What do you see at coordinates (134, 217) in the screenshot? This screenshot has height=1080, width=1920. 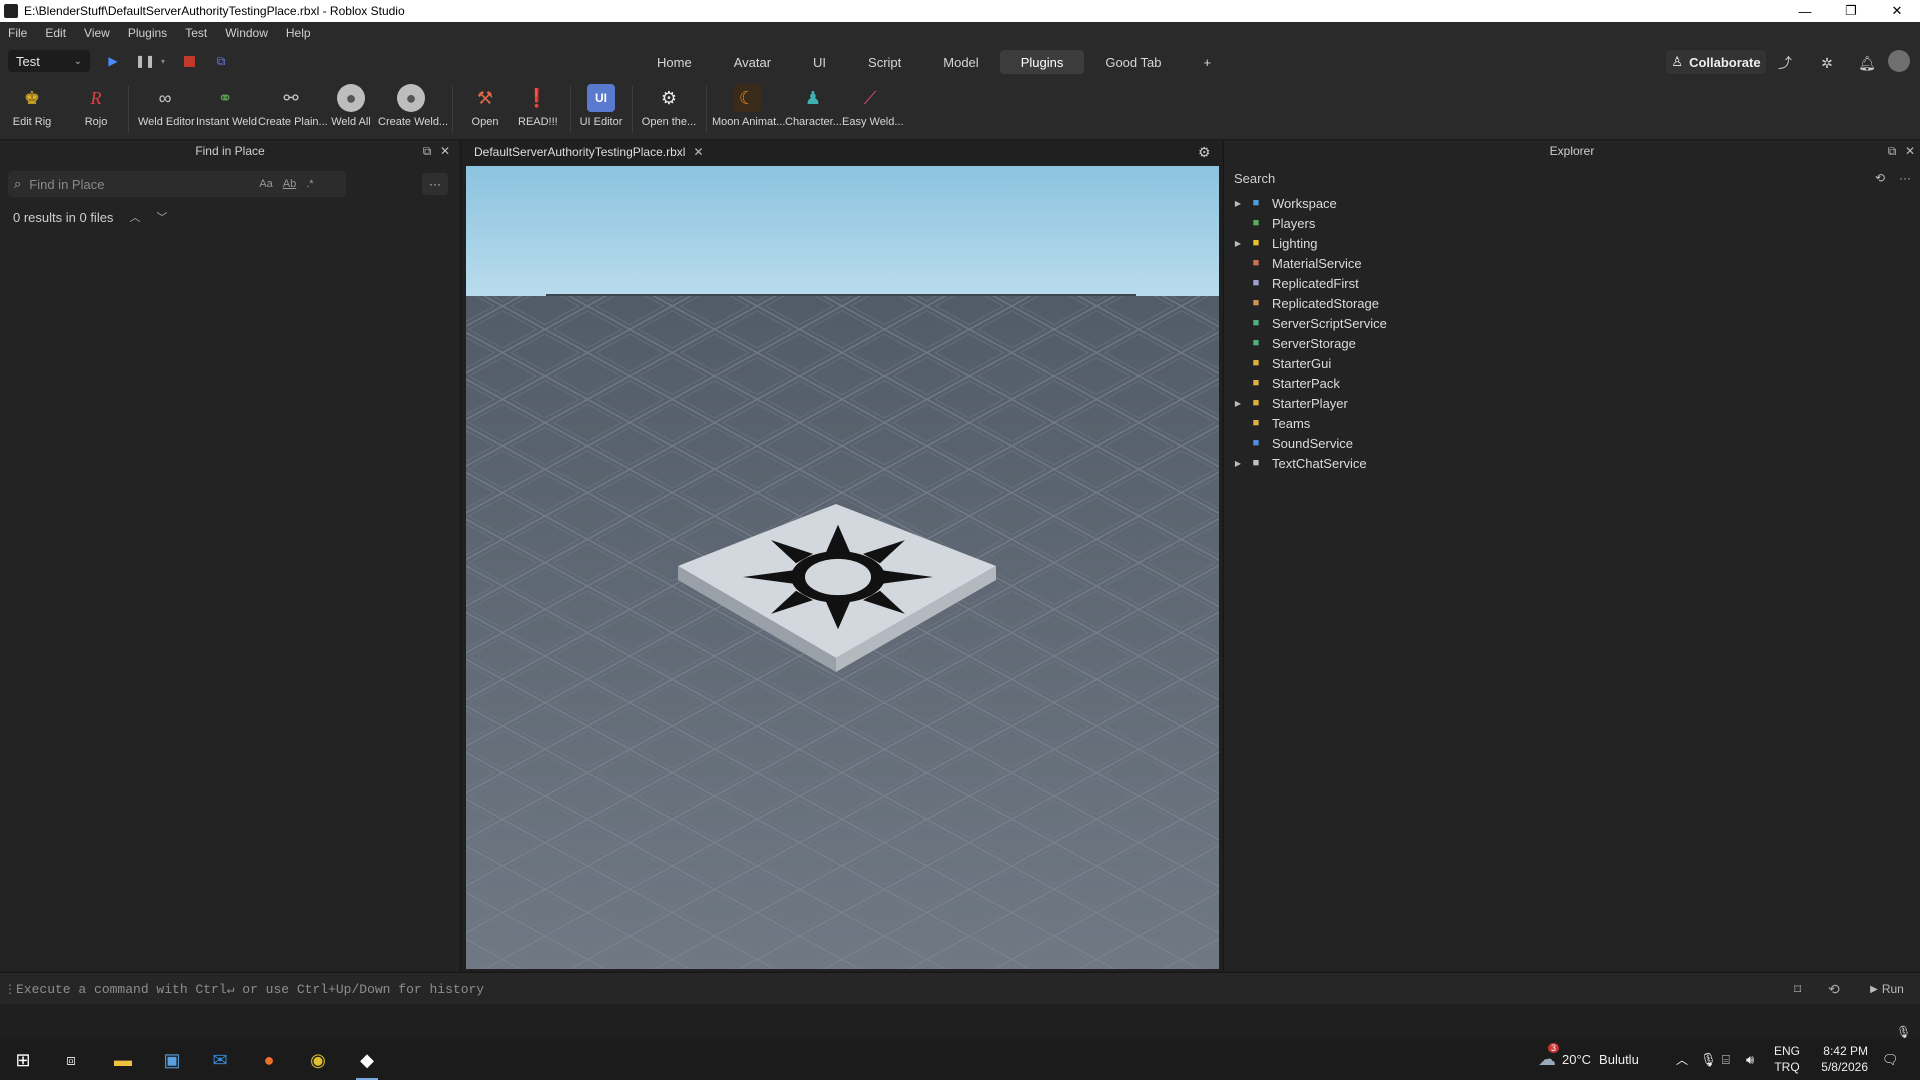 I see `previous-result-icon: ︿` at bounding box center [134, 217].